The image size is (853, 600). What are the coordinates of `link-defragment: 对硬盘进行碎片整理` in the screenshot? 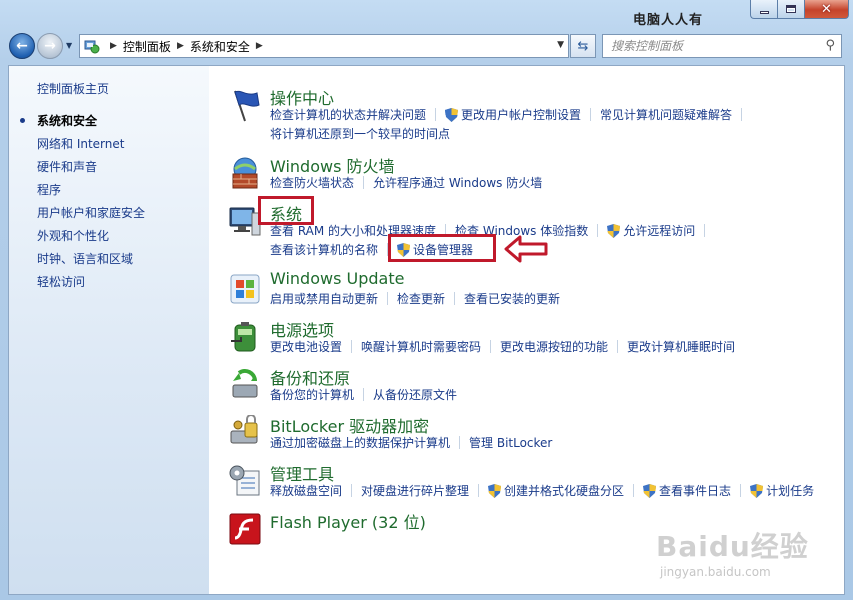 It's located at (415, 490).